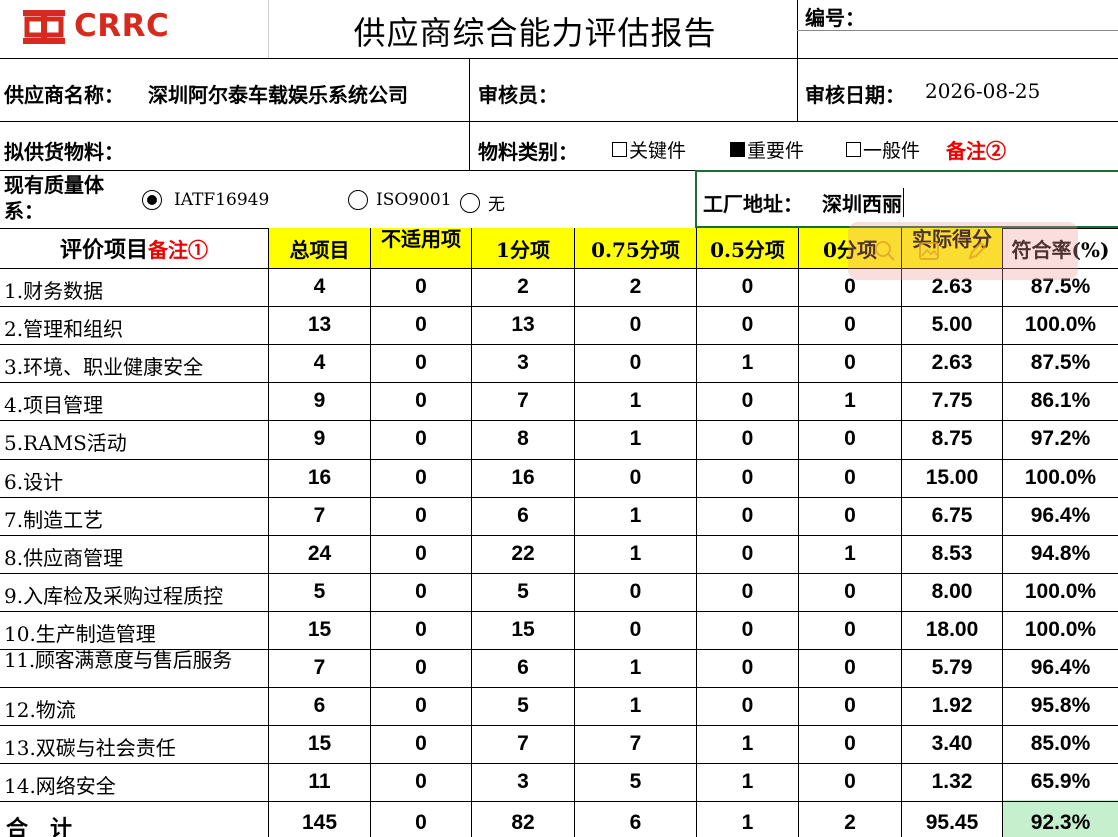 The width and height of the screenshot is (1118, 837). What do you see at coordinates (952, 554) in the screenshot?
I see `cell-score: 8.53` at bounding box center [952, 554].